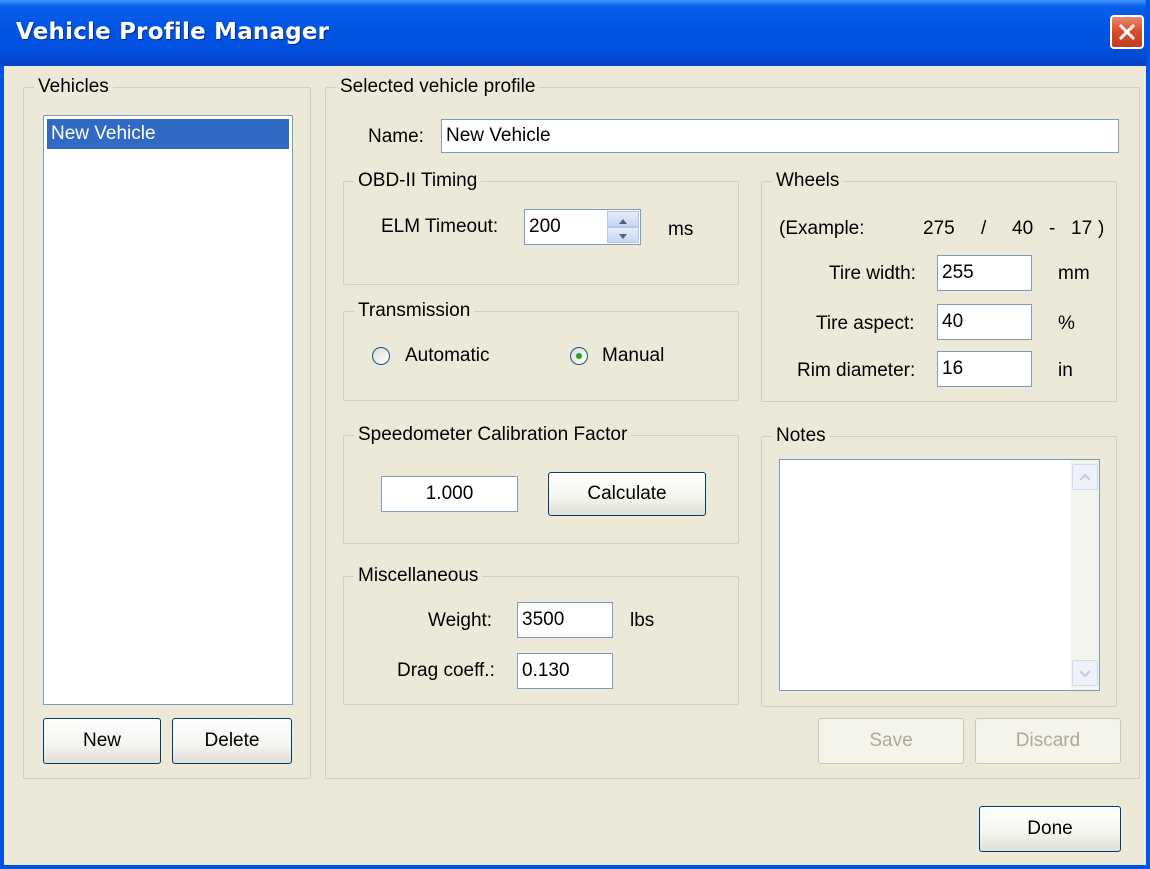 This screenshot has height=869, width=1150. What do you see at coordinates (565, 671) in the screenshot?
I see `drag-coeff-input` at bounding box center [565, 671].